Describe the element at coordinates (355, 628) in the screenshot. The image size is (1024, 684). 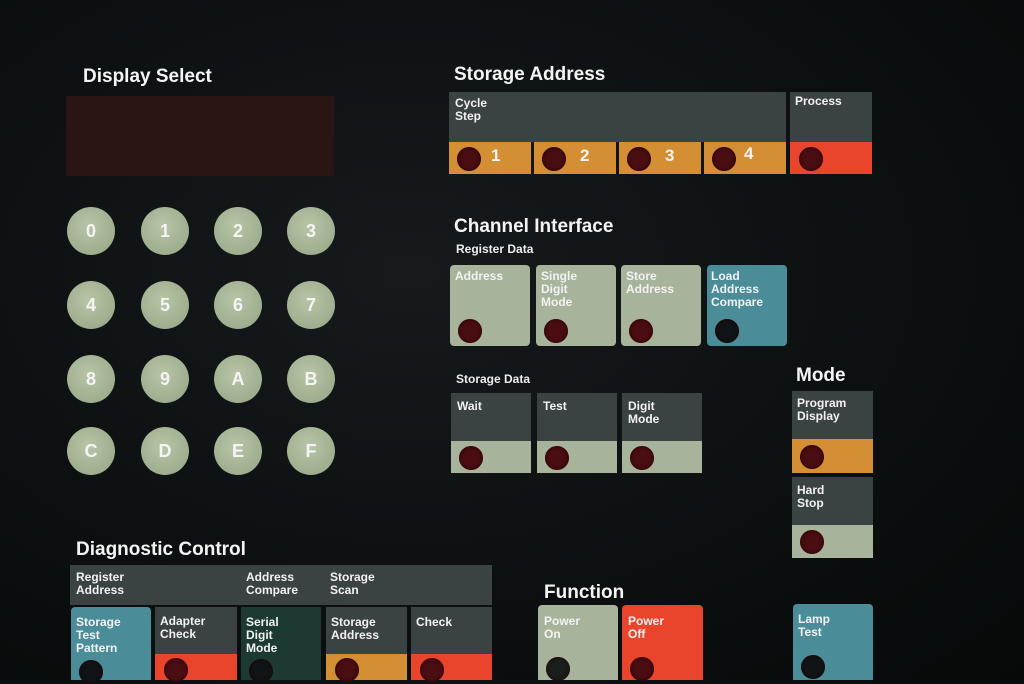
I see `storage-address-diag-label: Storage Address` at that location.